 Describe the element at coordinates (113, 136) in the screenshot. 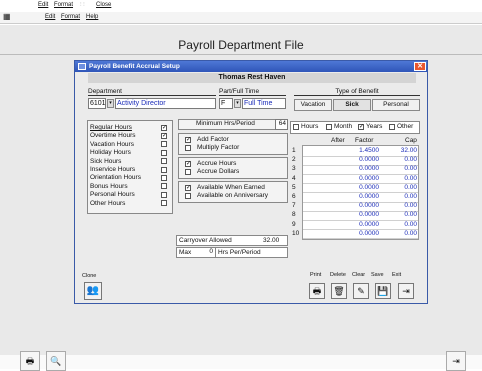

I see `hours-type-label: Overtime Hours` at that location.